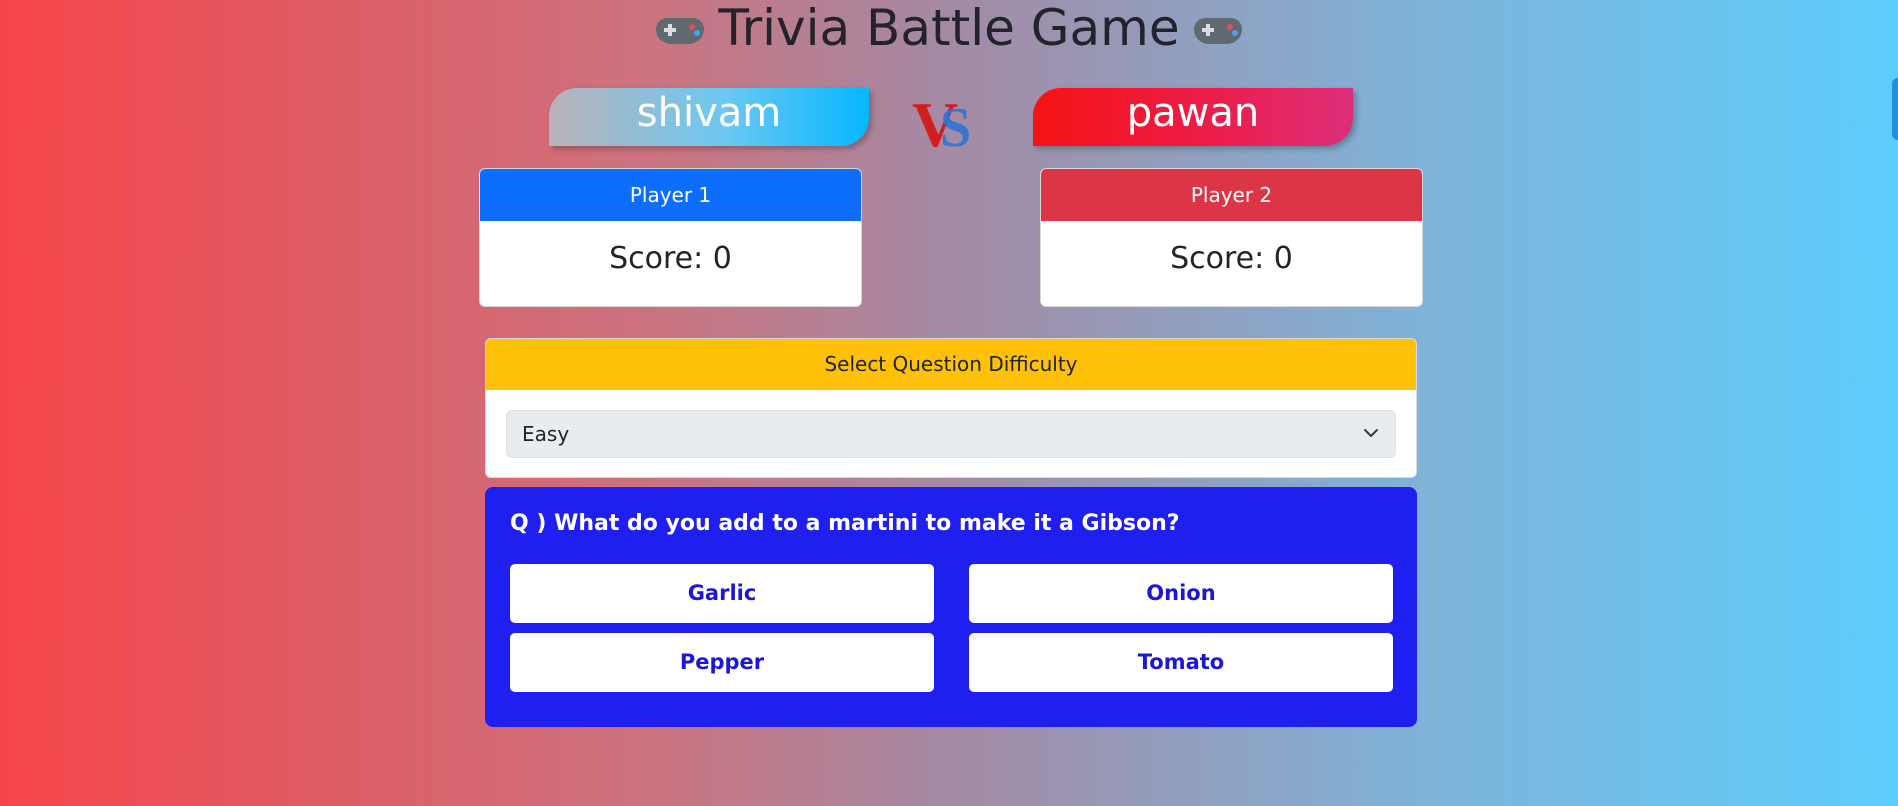 The height and width of the screenshot is (806, 1898). I want to click on player1-card: Player 1 Score: 0, so click(670, 237).